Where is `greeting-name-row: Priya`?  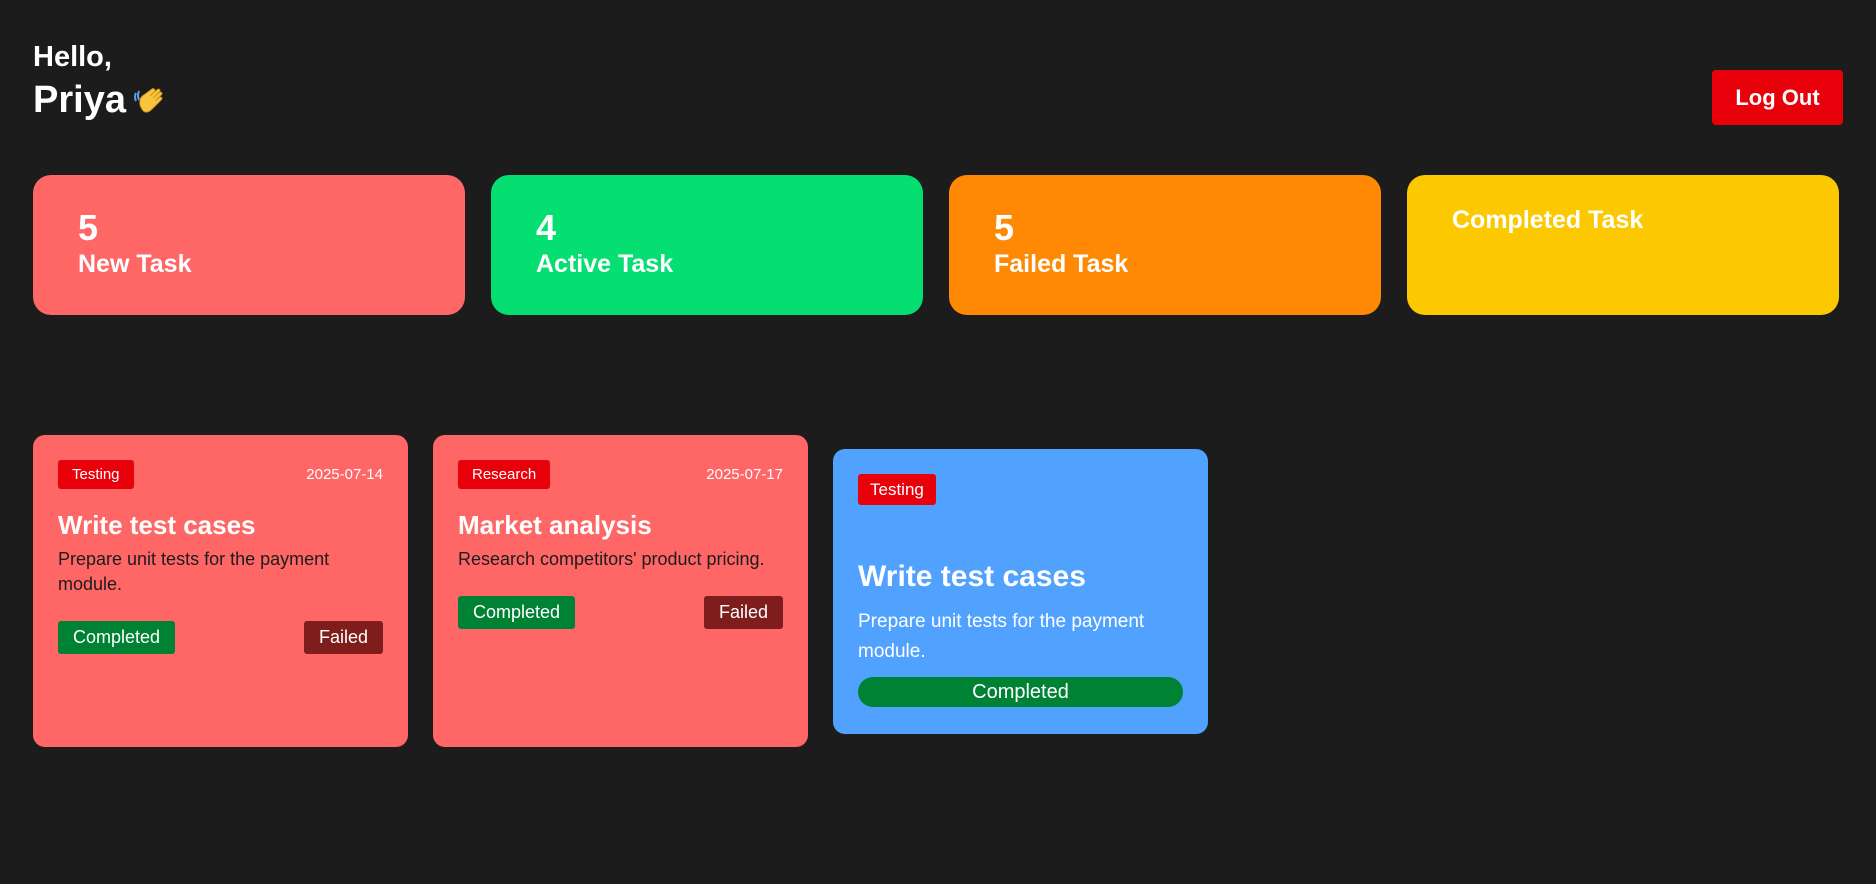
greeting-name-row: Priya is located at coordinates (102, 100).